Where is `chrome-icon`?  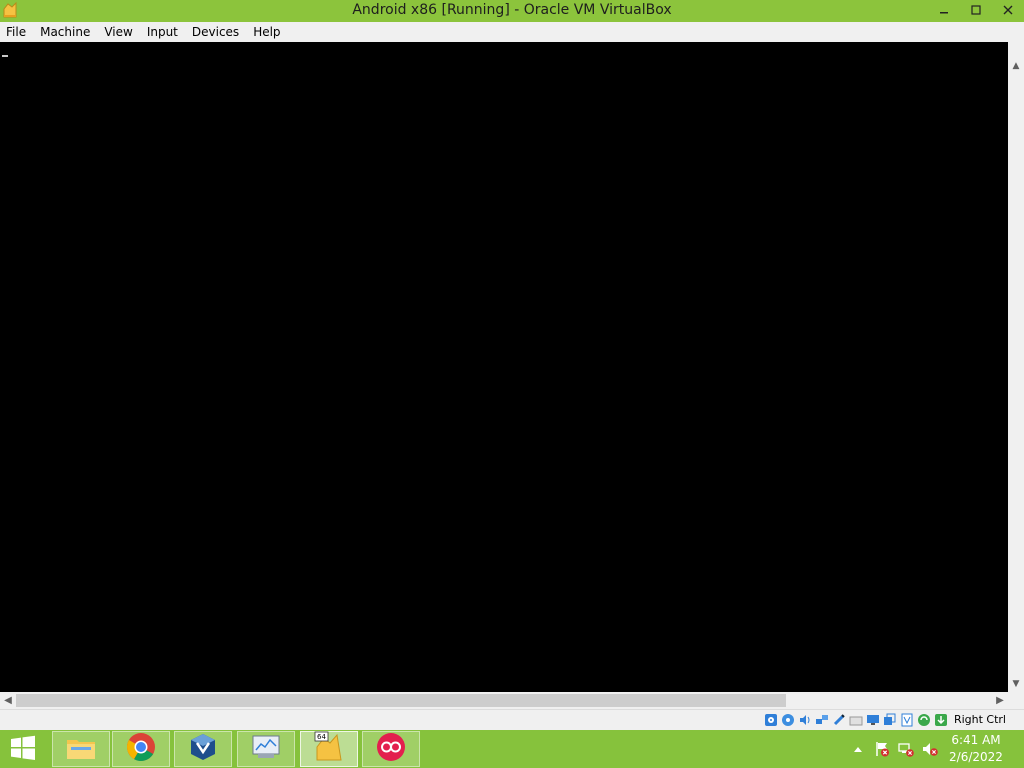
chrome-icon is located at coordinates (141, 749).